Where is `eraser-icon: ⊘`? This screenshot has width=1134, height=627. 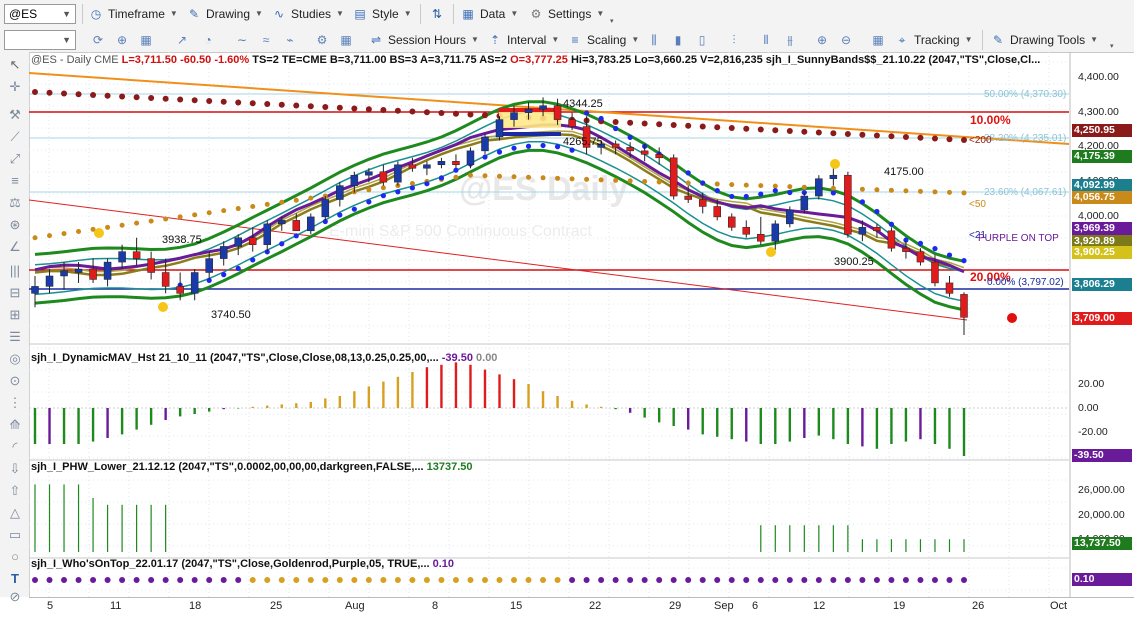
eraser-icon: ⊘ is located at coordinates (15, 597).